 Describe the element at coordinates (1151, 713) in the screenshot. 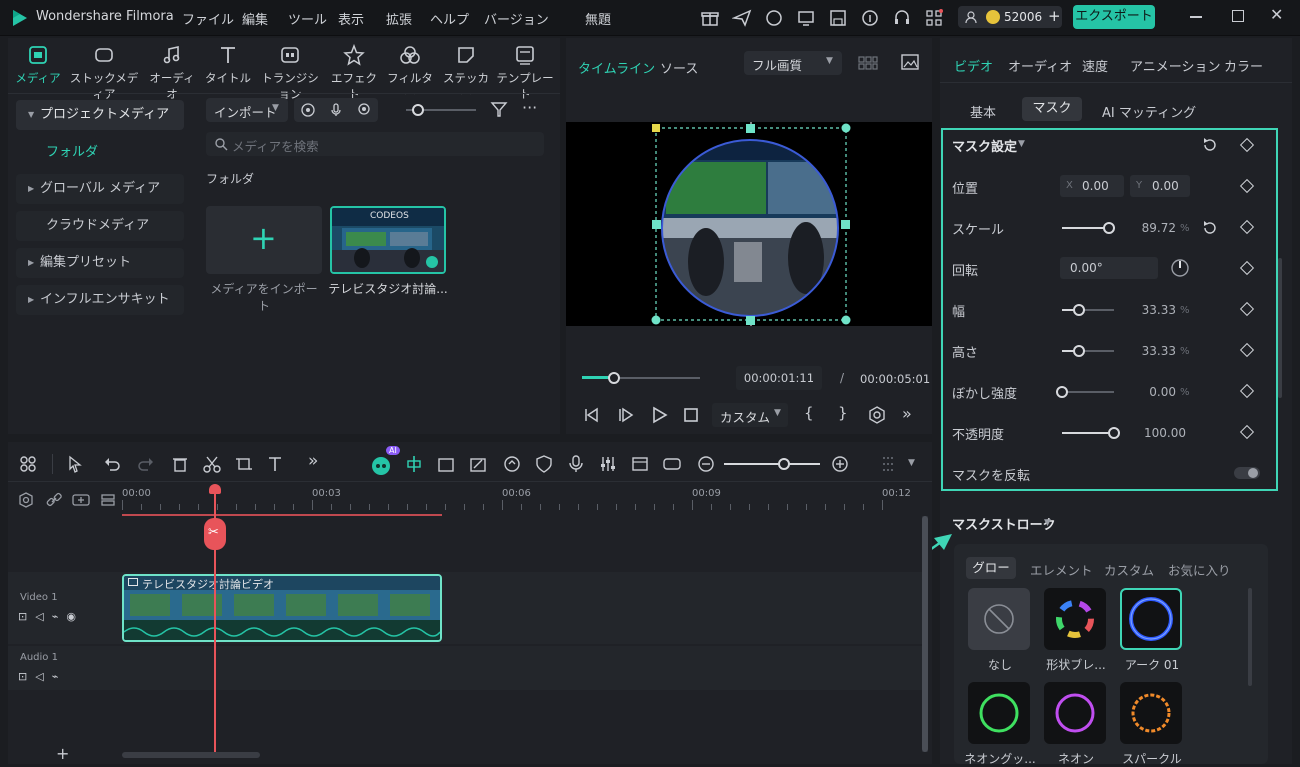

I see `stroke-sparkle-thumb` at that location.